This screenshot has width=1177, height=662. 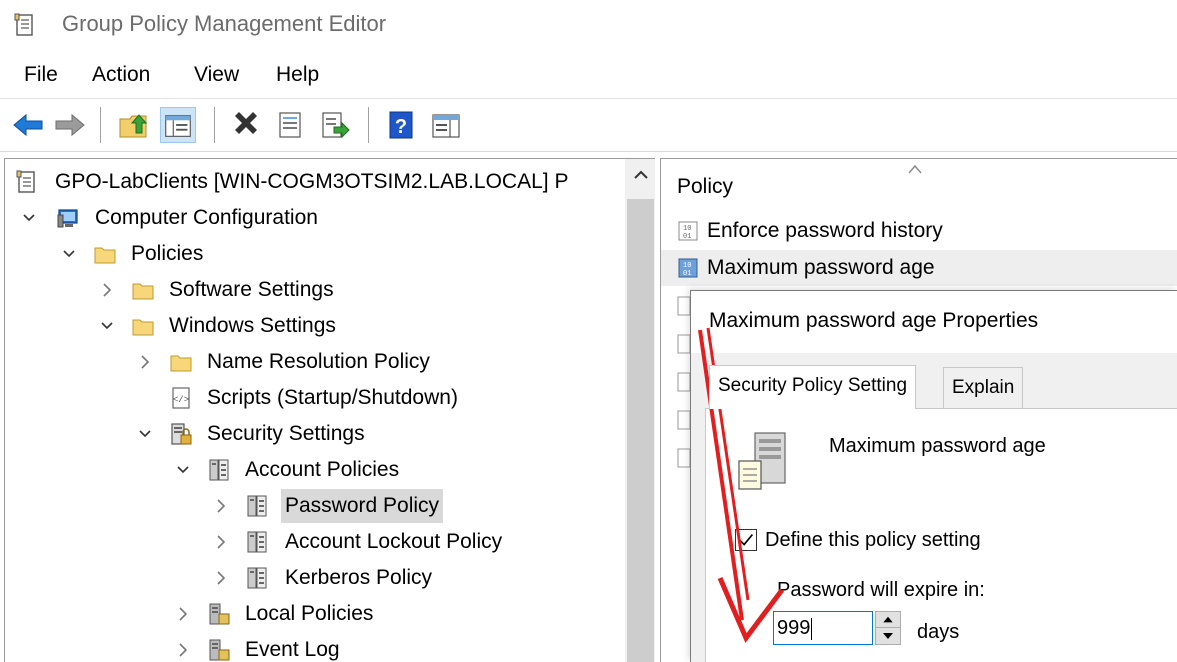 What do you see at coordinates (874, 320) in the screenshot?
I see `dialog-title: Maximum password age Properties` at bounding box center [874, 320].